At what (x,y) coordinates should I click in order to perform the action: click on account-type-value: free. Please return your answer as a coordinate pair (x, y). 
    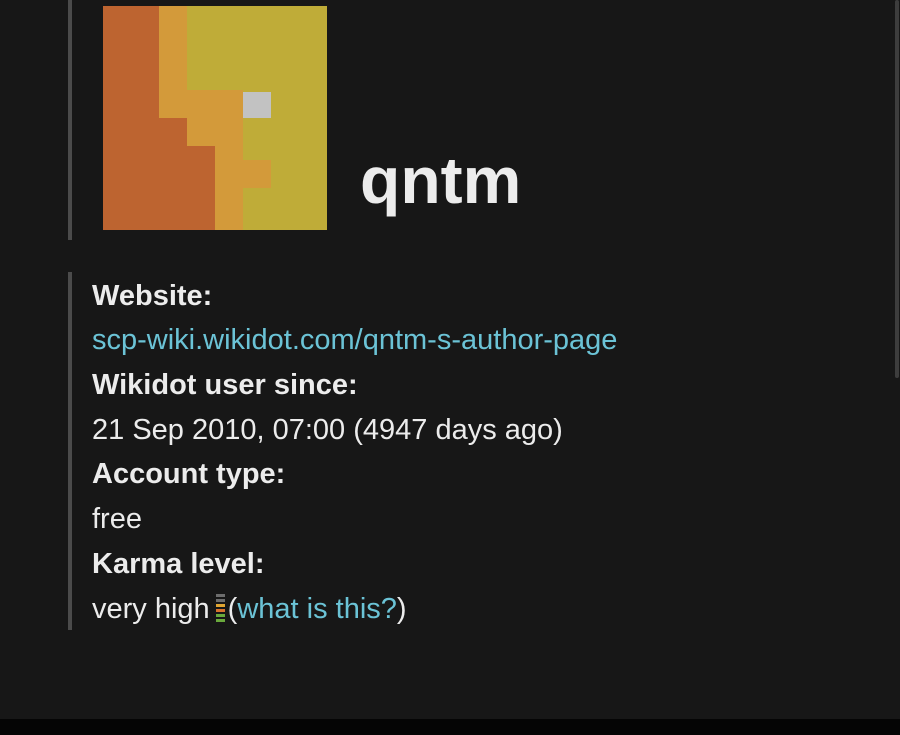
    Looking at the image, I should click on (117, 519).